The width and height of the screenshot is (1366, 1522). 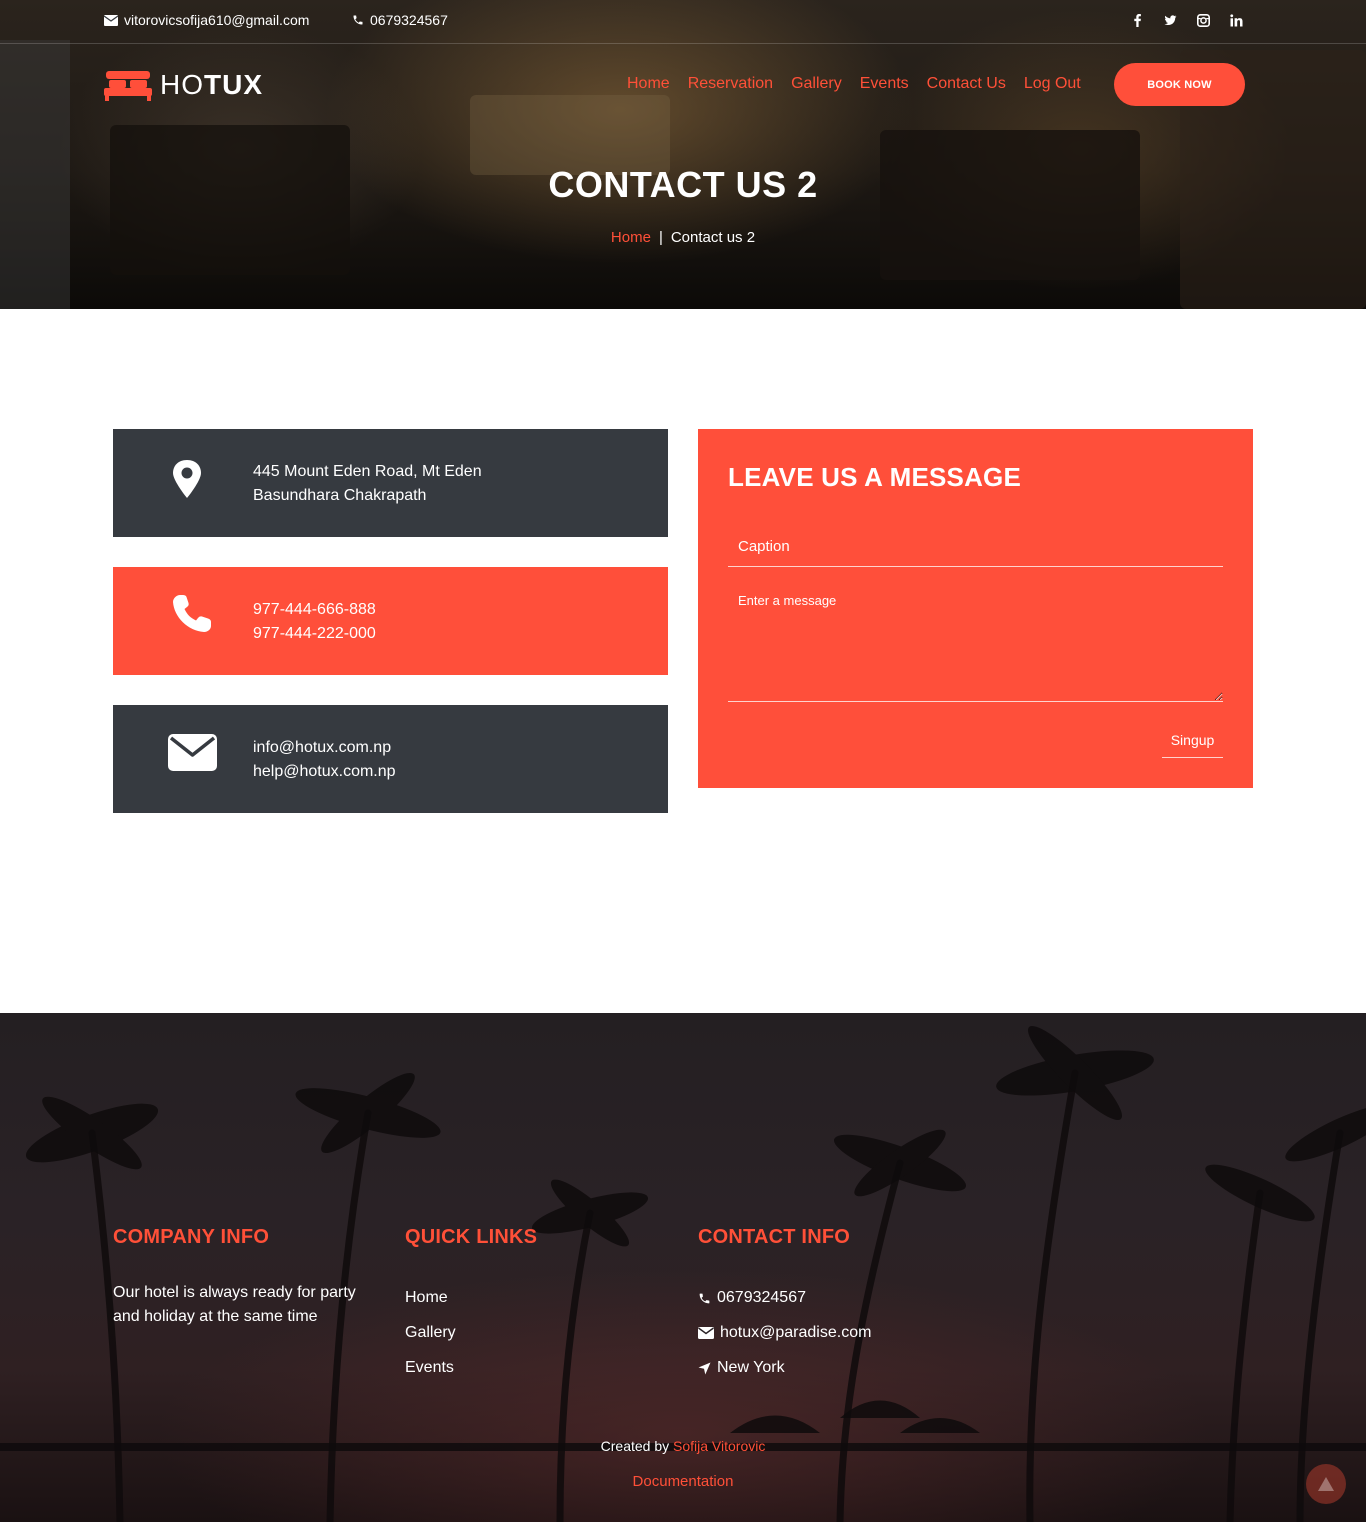 I want to click on footer-phone: 0679324567, so click(x=752, y=1298).